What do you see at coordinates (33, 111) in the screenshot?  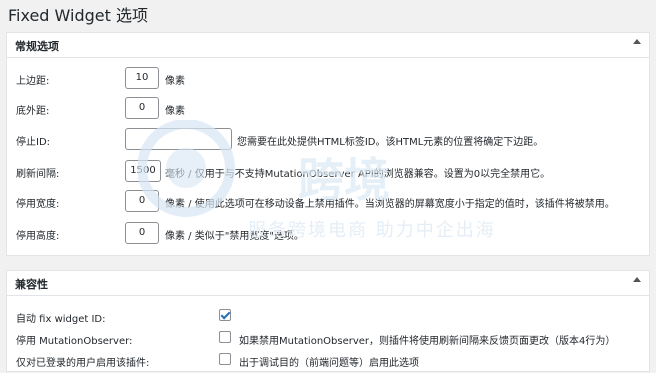 I see `bottom-margin-label: 底外距:` at bounding box center [33, 111].